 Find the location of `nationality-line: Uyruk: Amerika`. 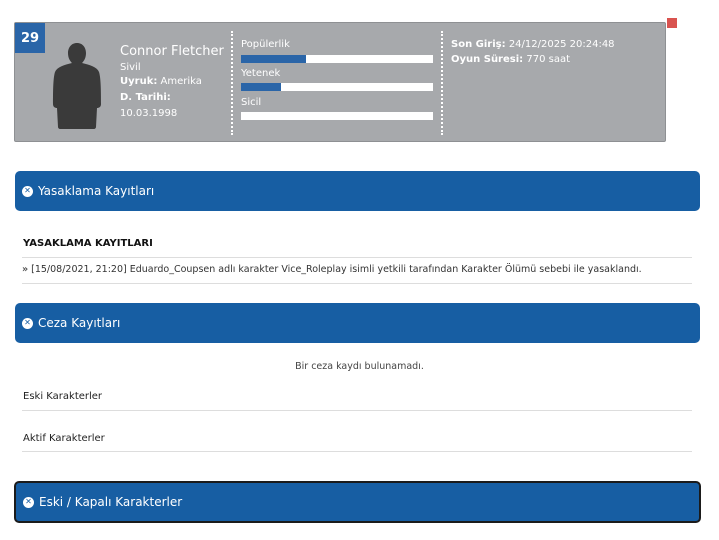

nationality-line: Uyruk: Amerika is located at coordinates (161, 81).